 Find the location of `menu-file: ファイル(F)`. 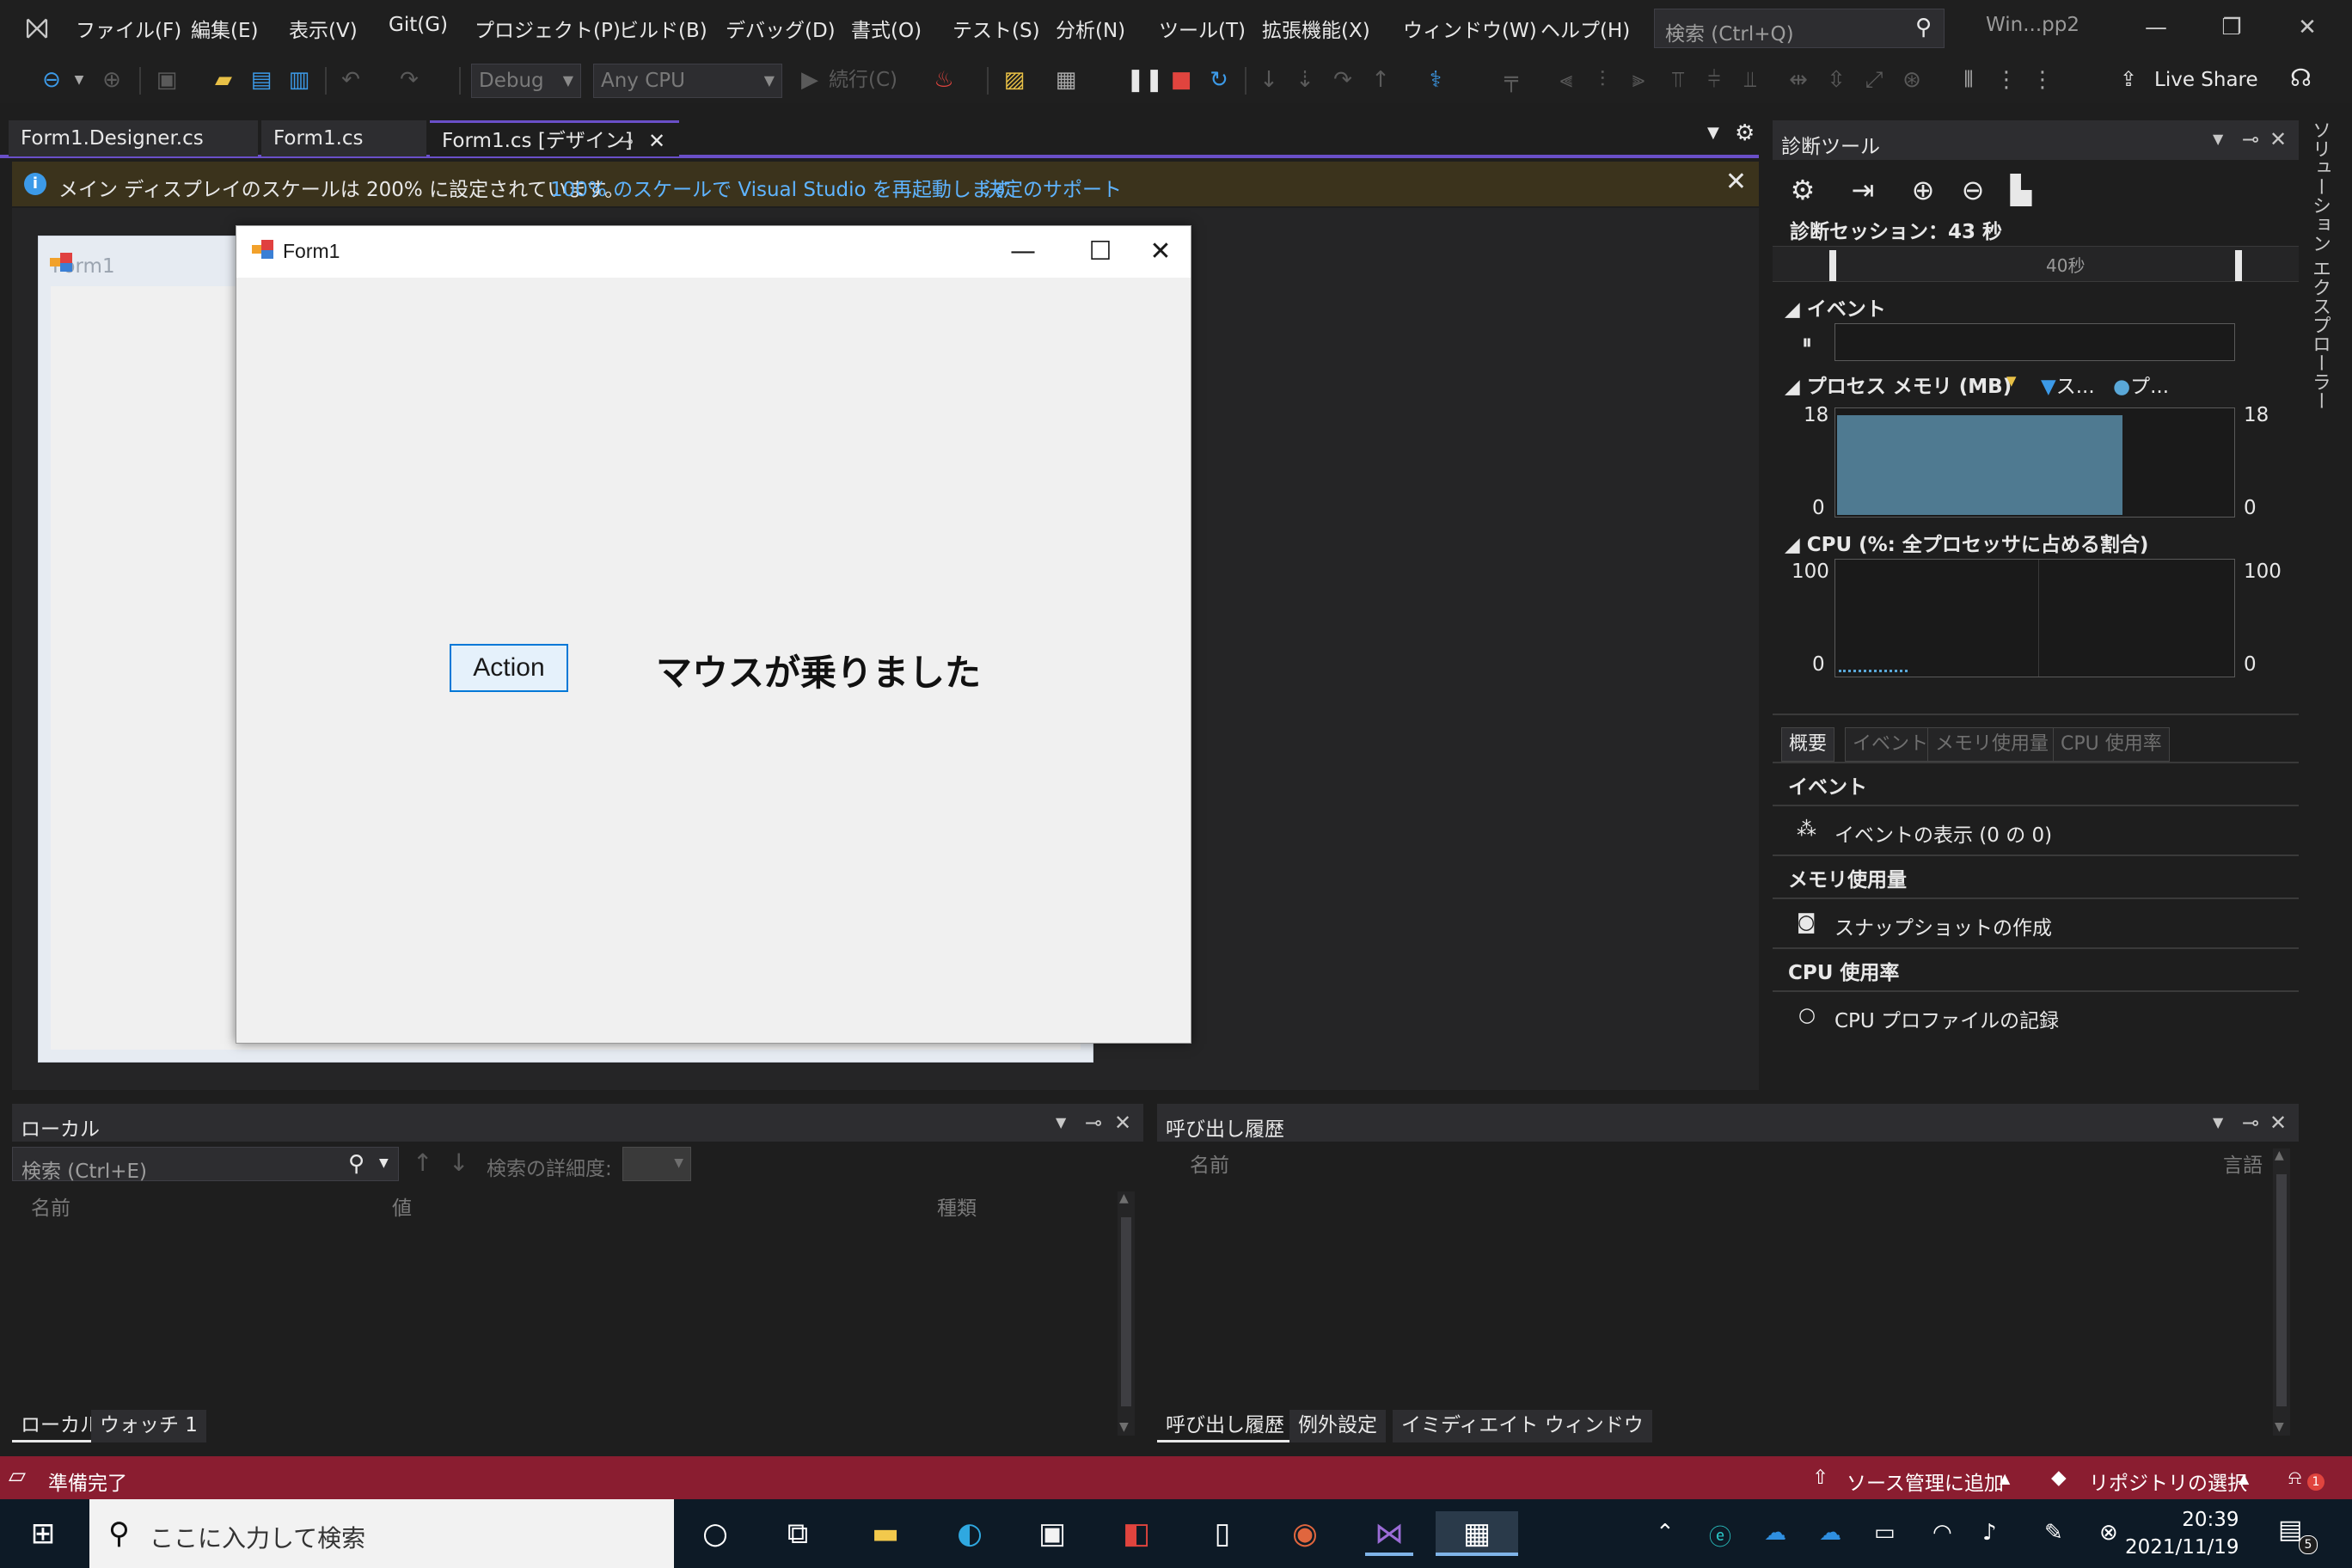

menu-file: ファイル(F) is located at coordinates (128, 28).